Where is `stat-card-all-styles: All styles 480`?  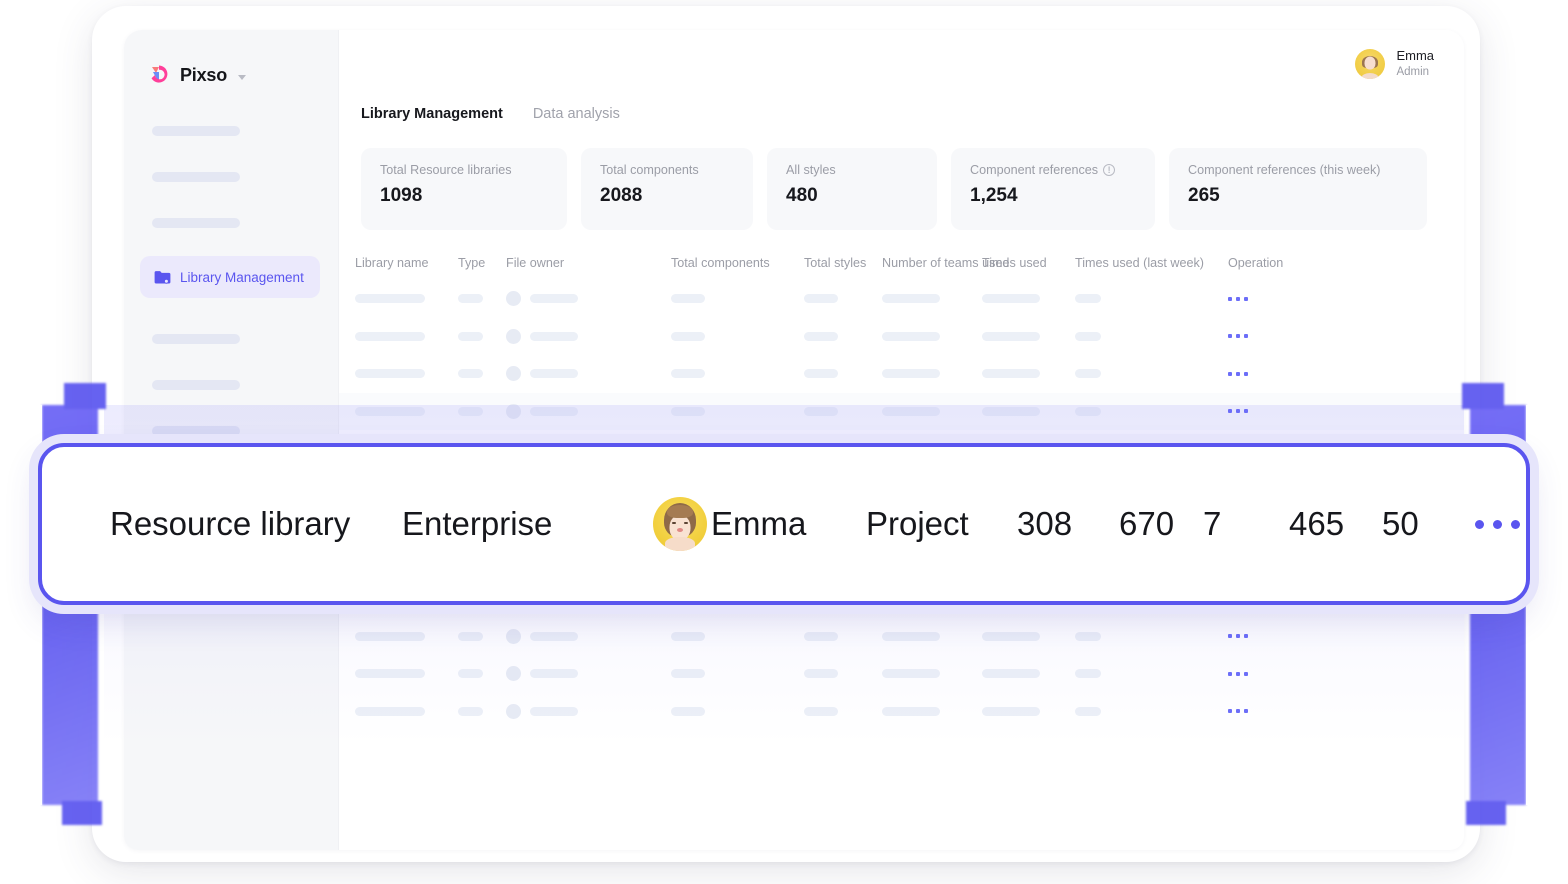
stat-card-all-styles: All styles 480 is located at coordinates (852, 189).